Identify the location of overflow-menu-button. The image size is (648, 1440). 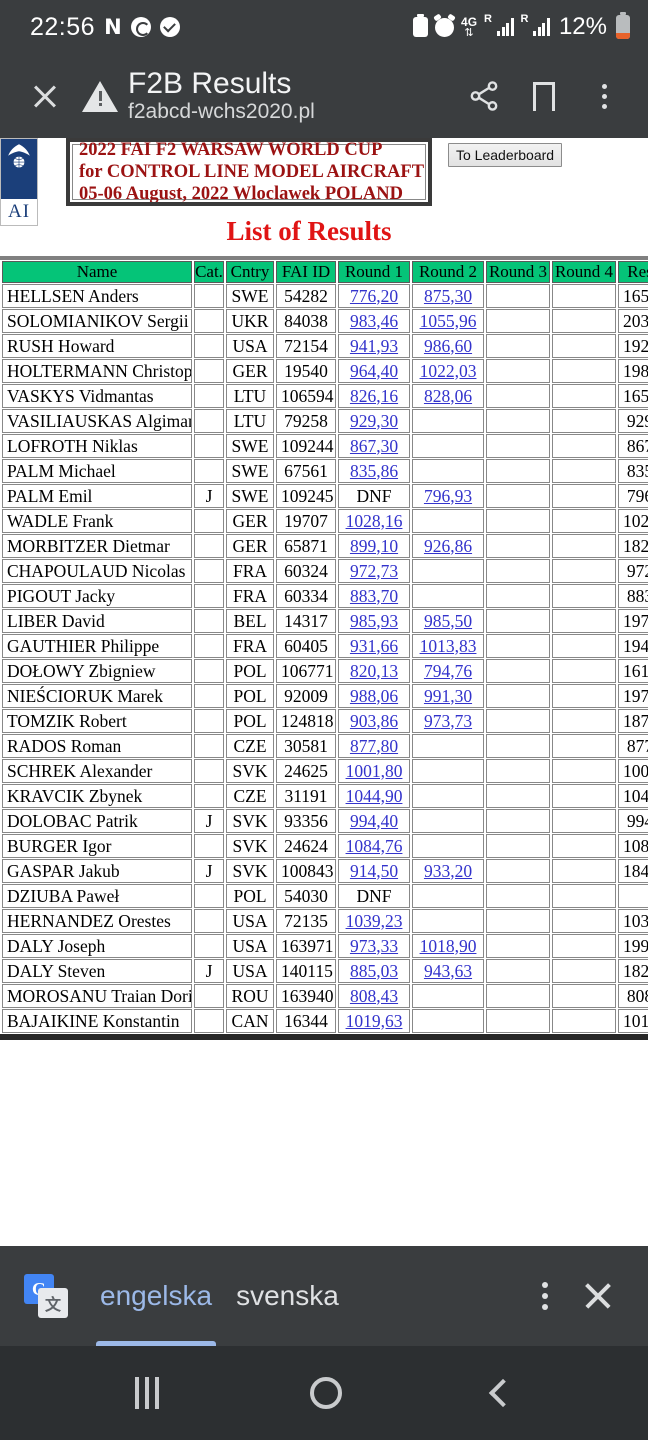
(604, 96).